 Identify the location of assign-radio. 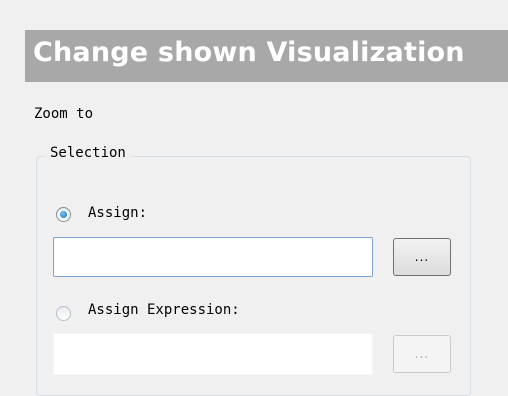
(63, 214).